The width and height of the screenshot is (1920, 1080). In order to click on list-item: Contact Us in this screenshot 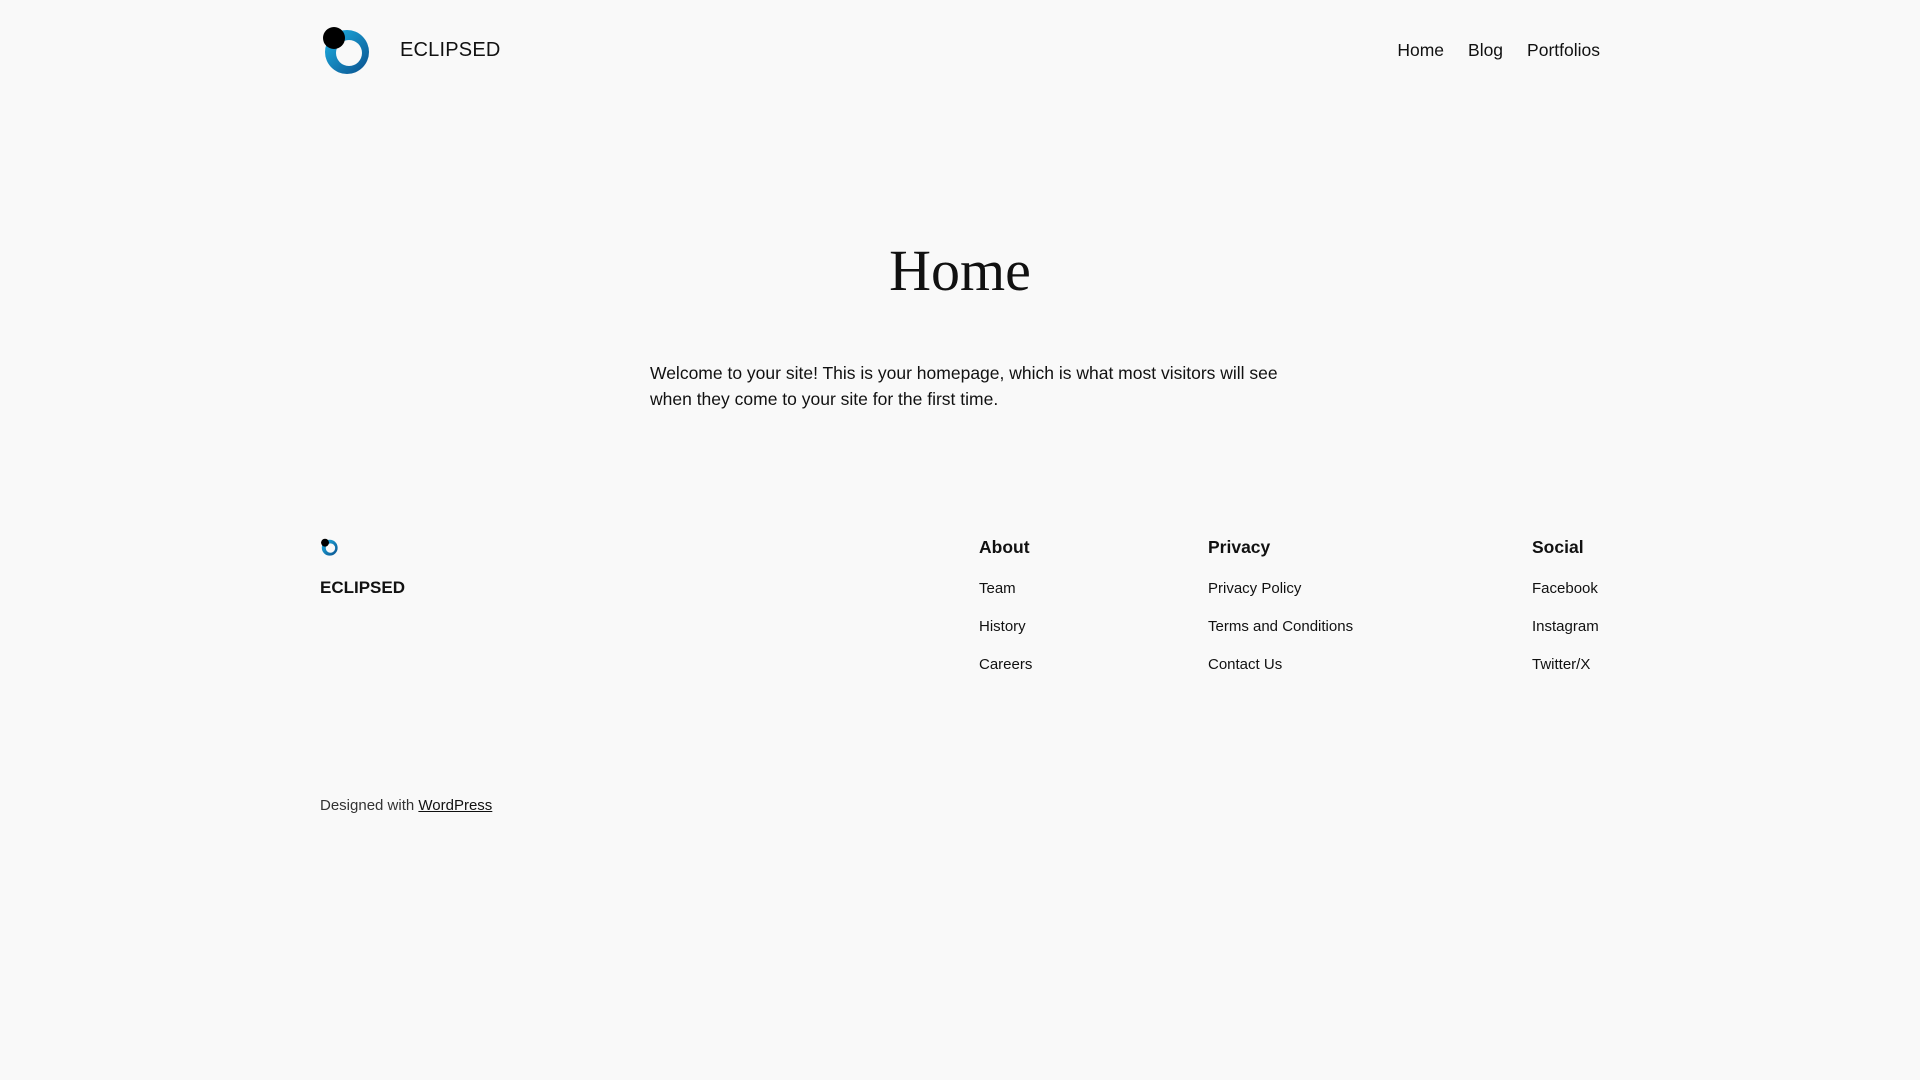, I will do `click(1280, 665)`.